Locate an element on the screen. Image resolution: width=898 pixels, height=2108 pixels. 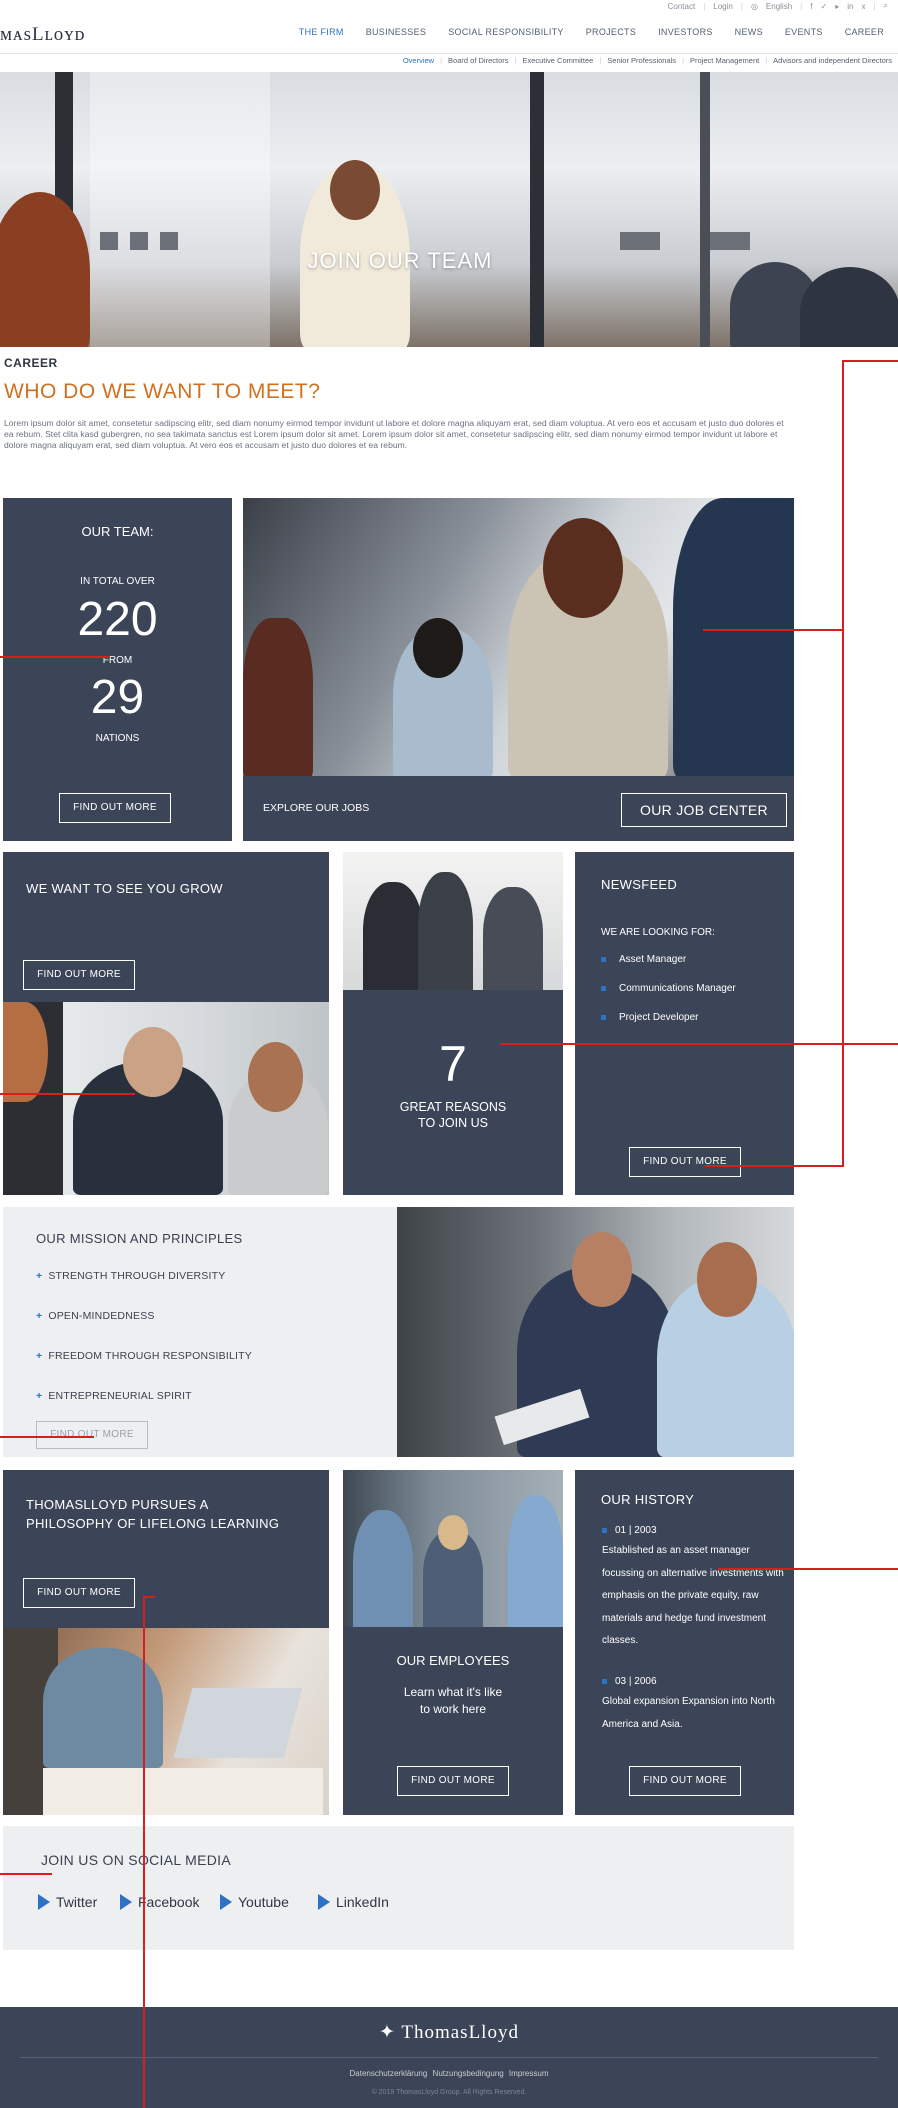
job-item: Project Developer is located at coordinates (668, 1017).